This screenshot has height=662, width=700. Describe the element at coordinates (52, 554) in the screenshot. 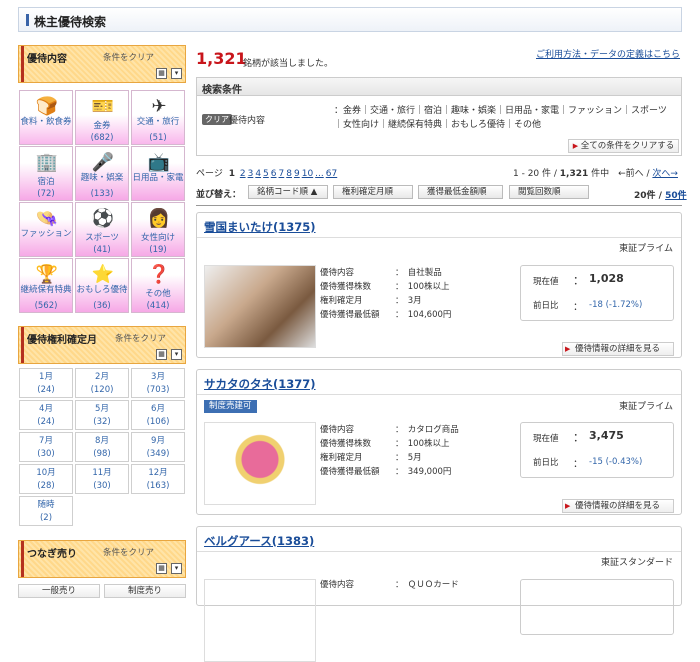

I see `panel-title-short: つなぎ売り` at that location.